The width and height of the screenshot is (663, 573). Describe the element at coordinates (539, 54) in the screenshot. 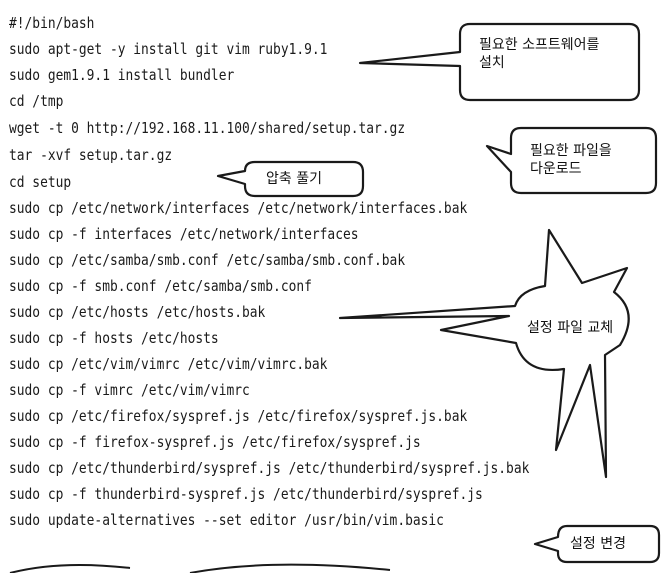

I see `callout-install-software-text: 필요한 소프트웨어를 설치` at that location.